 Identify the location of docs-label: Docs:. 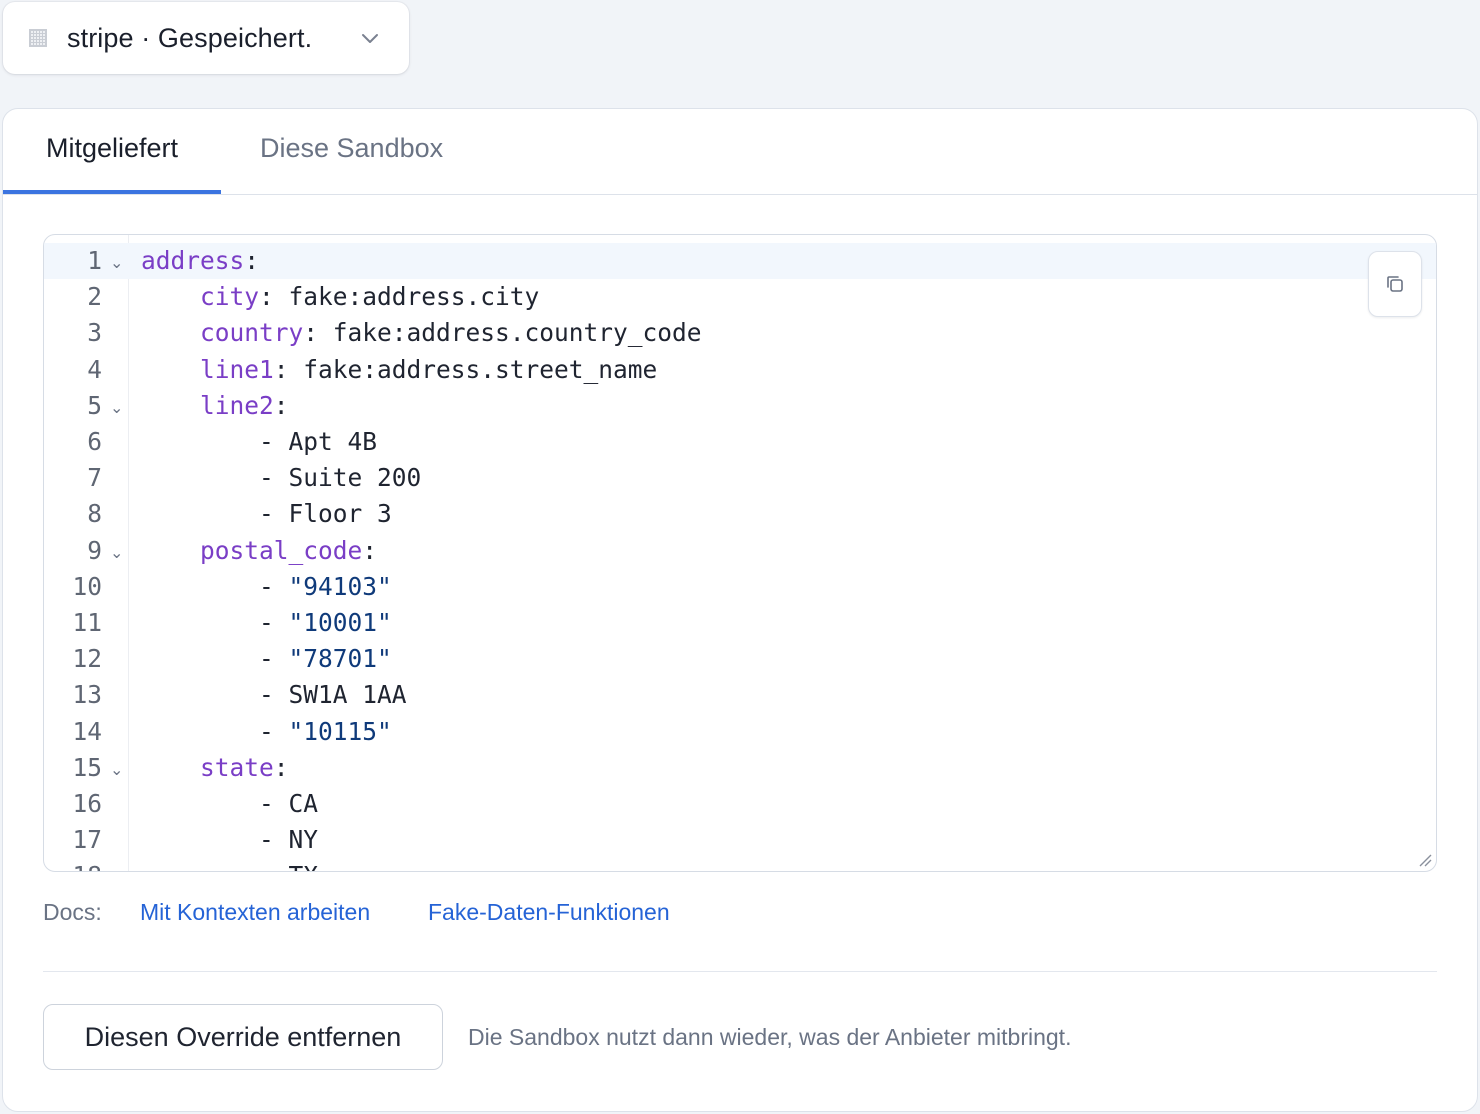
(72, 912).